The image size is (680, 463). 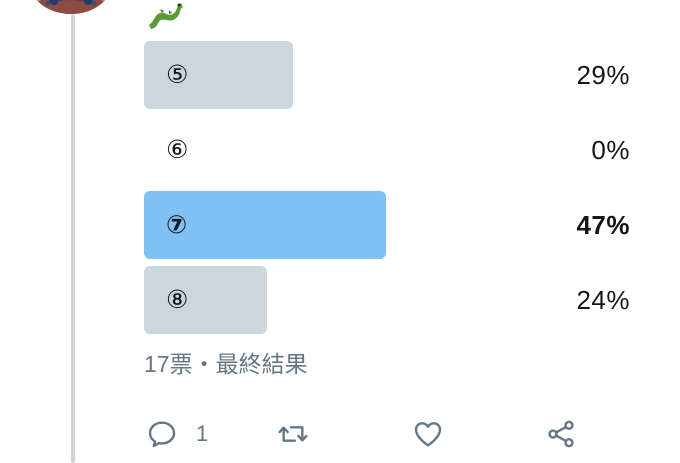 I want to click on like-button, so click(x=428, y=434).